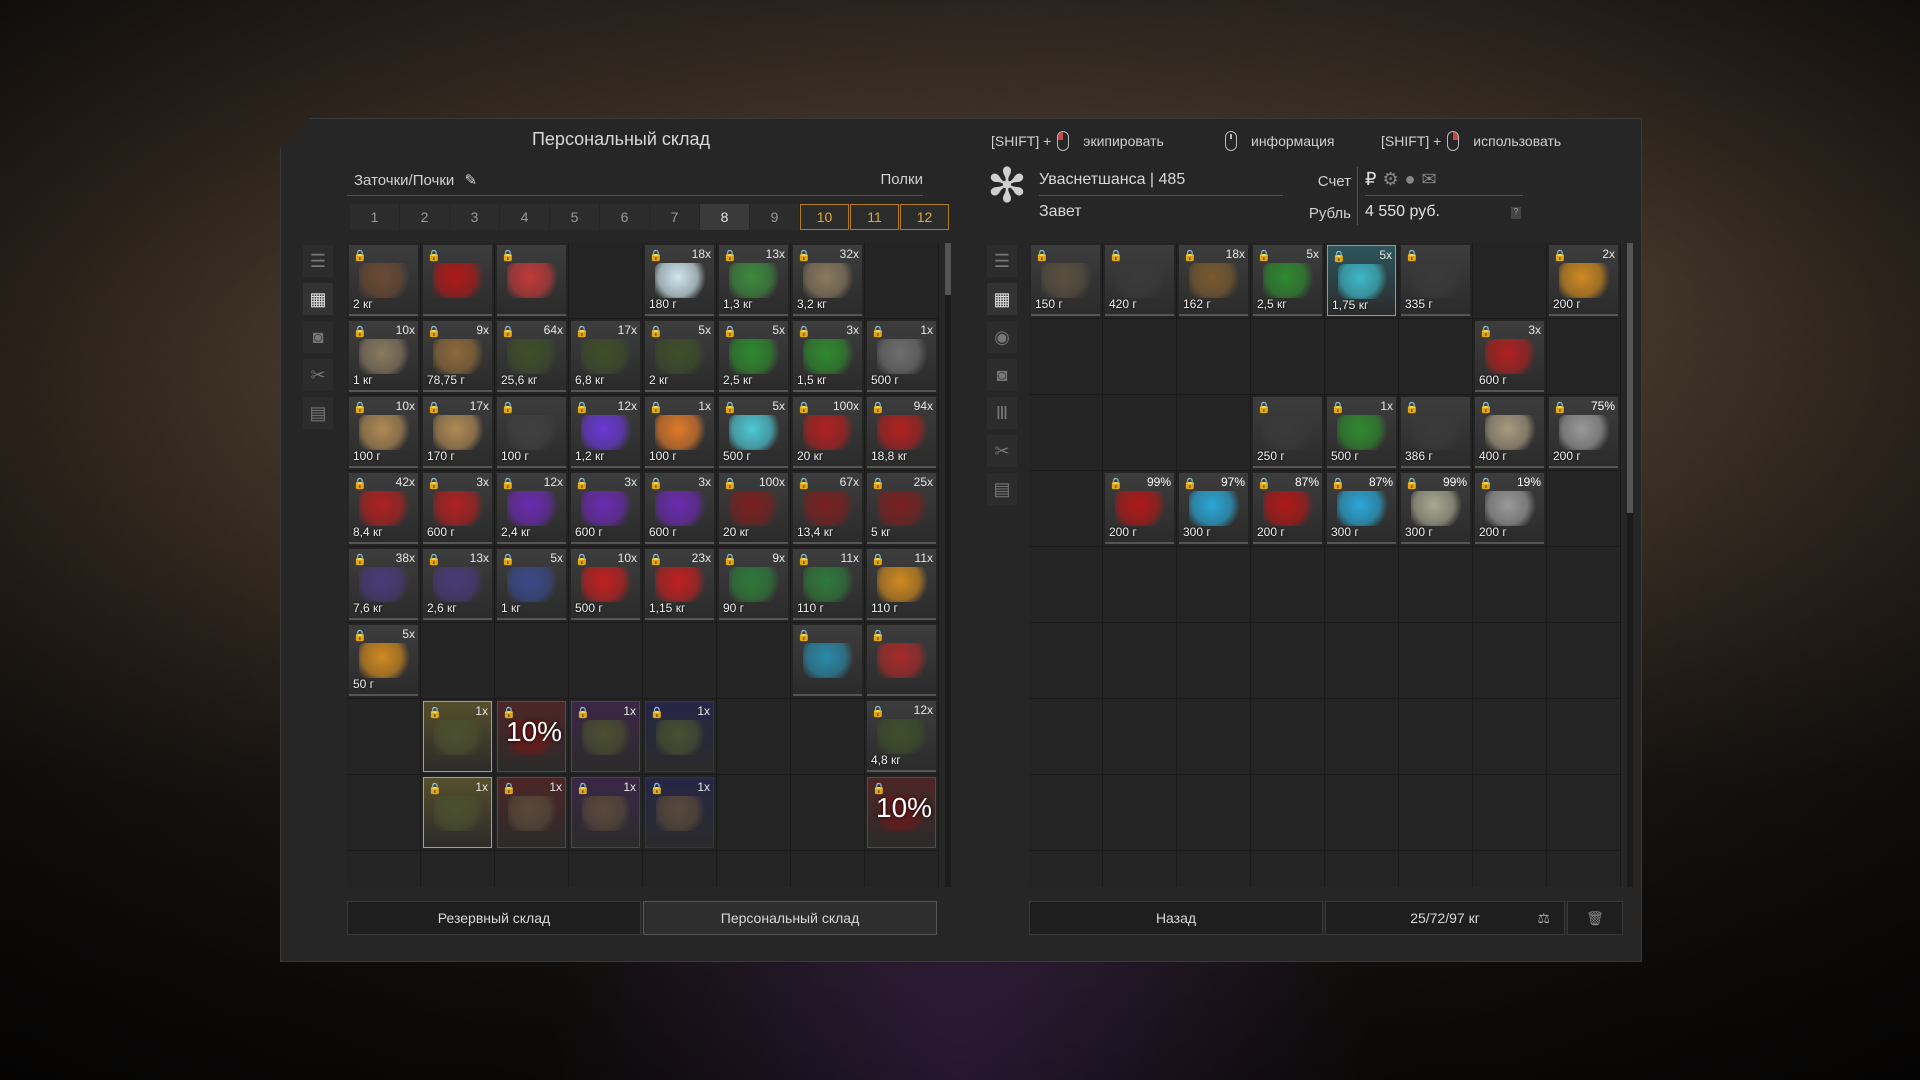 This screenshot has height=1080, width=1920. What do you see at coordinates (532, 585) in the screenshot?
I see `grid-cell: 🔒 5x 1 кг` at bounding box center [532, 585].